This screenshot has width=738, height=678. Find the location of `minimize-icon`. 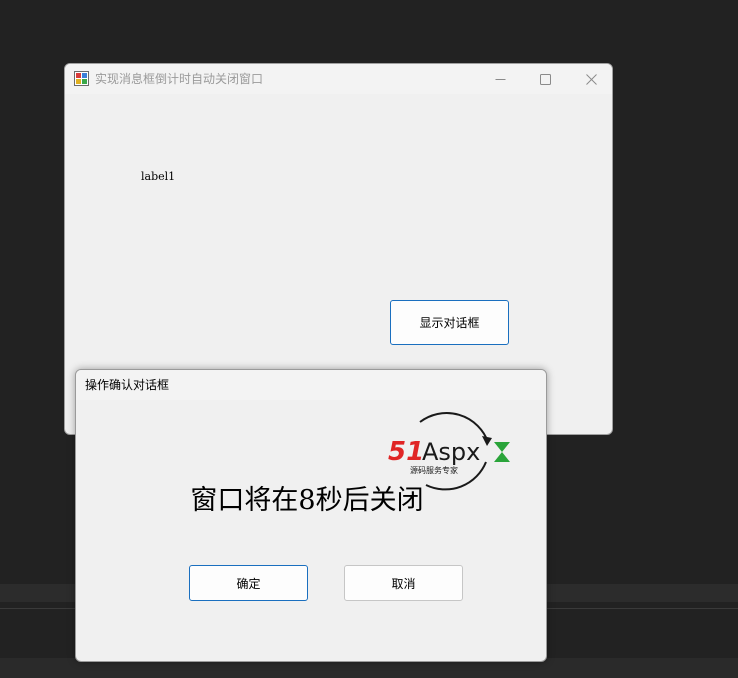

minimize-icon is located at coordinates (500, 79).